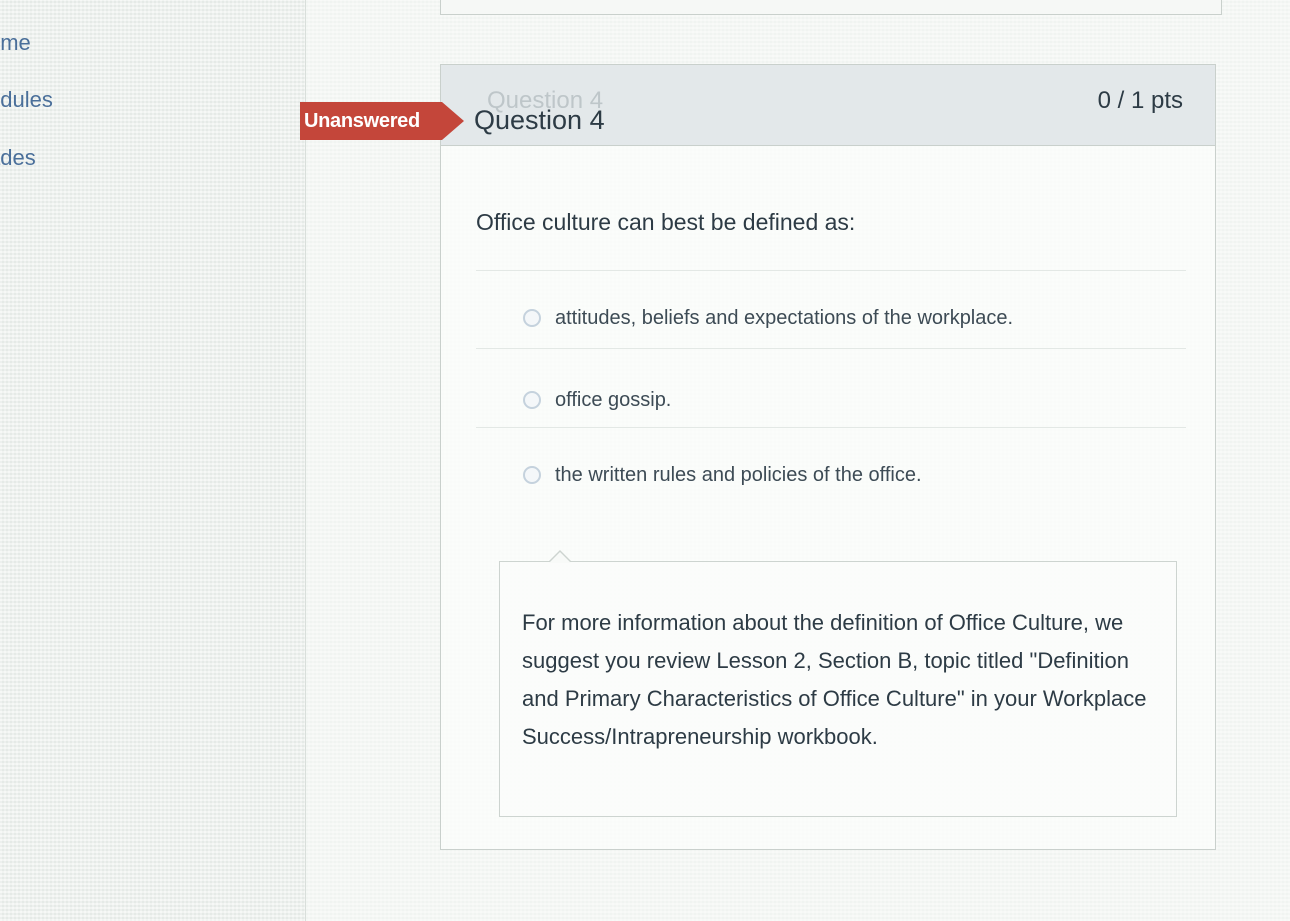  I want to click on nav-link-home: ome, so click(15, 43).